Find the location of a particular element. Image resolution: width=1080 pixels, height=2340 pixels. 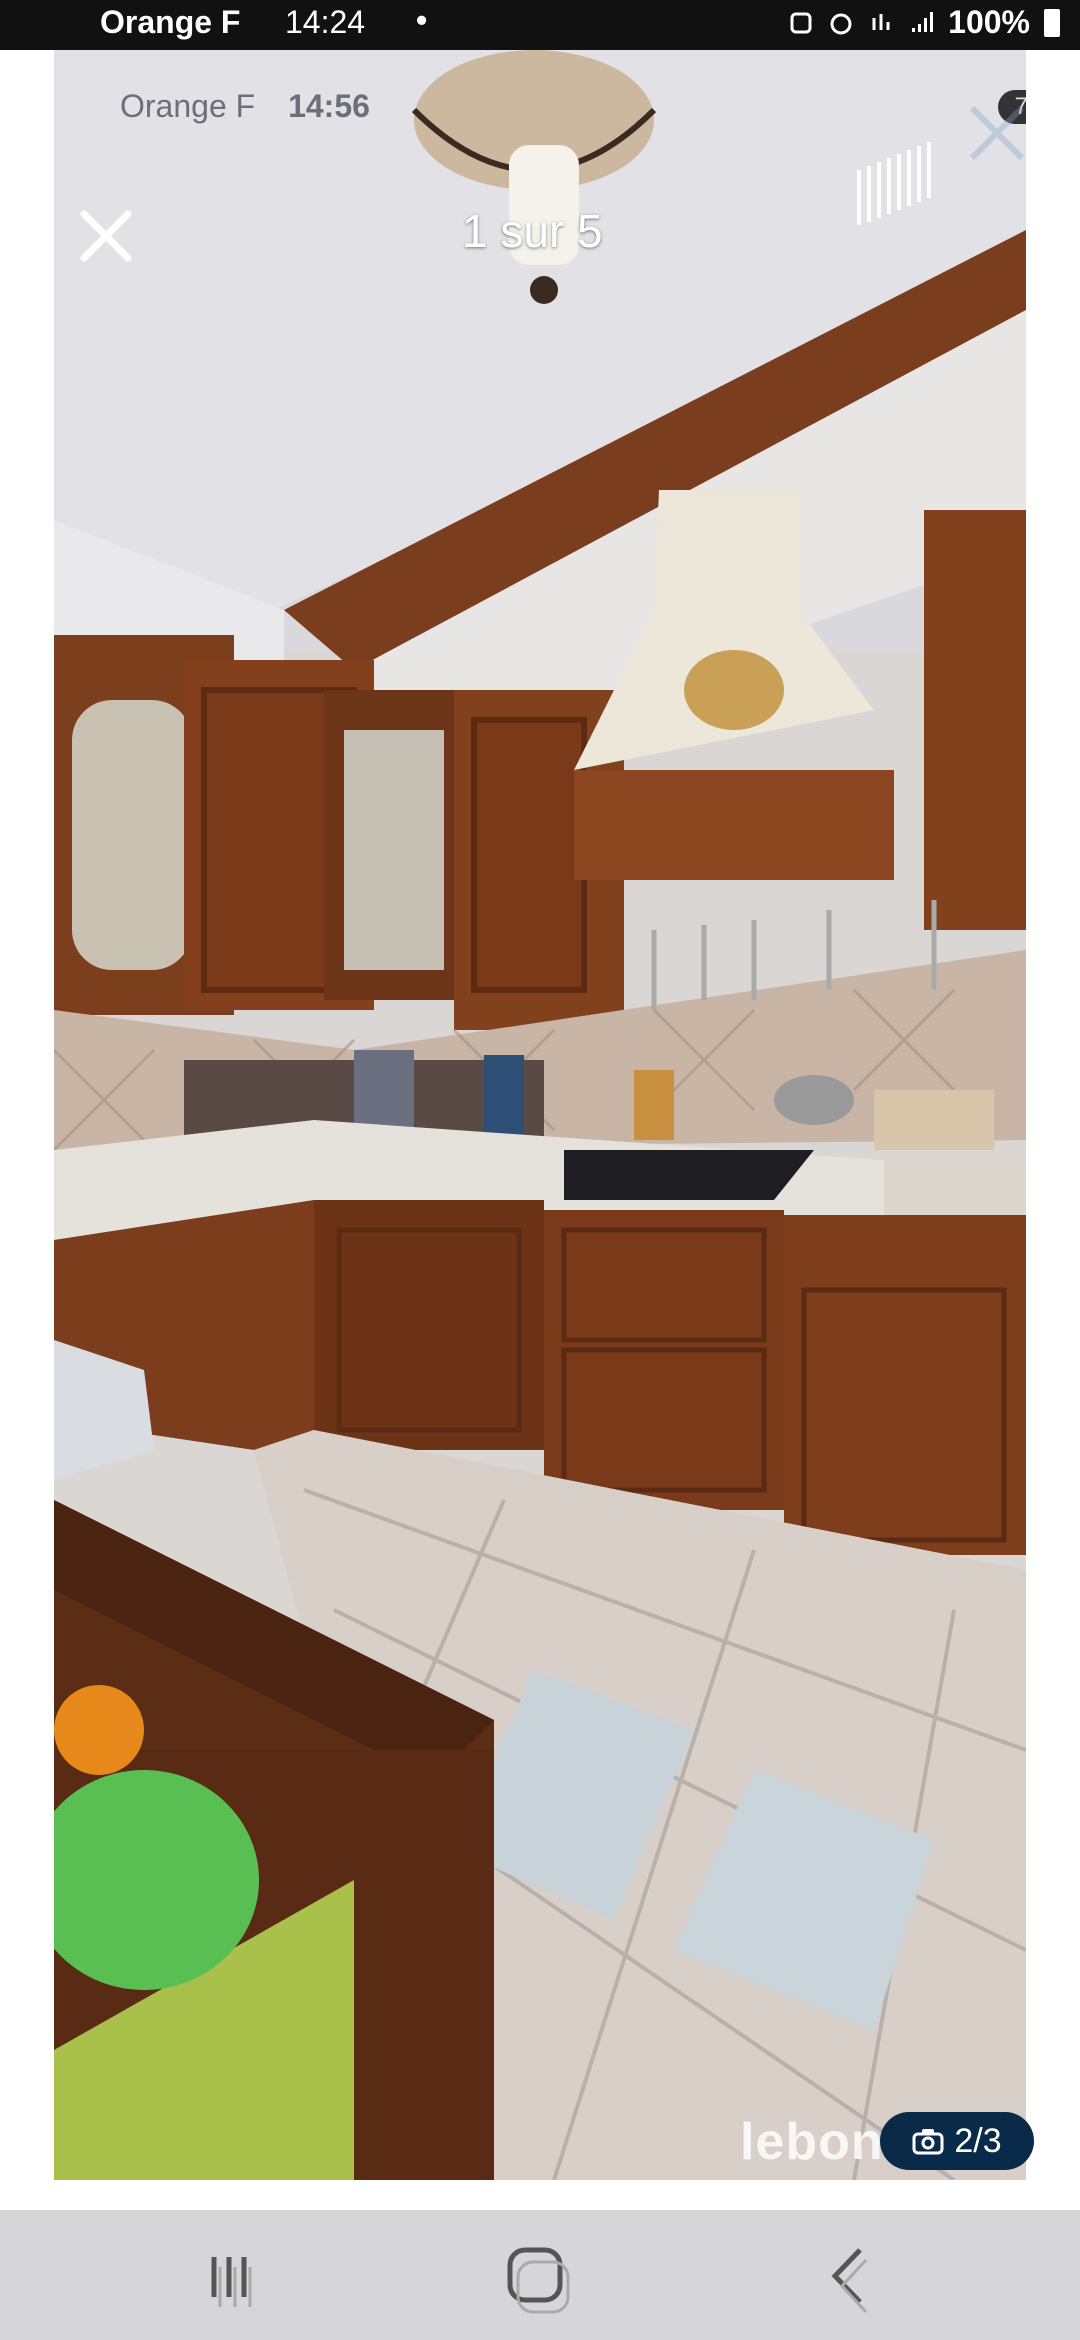

ghost-status-bar: Orange F 14:56 is located at coordinates (245, 106).